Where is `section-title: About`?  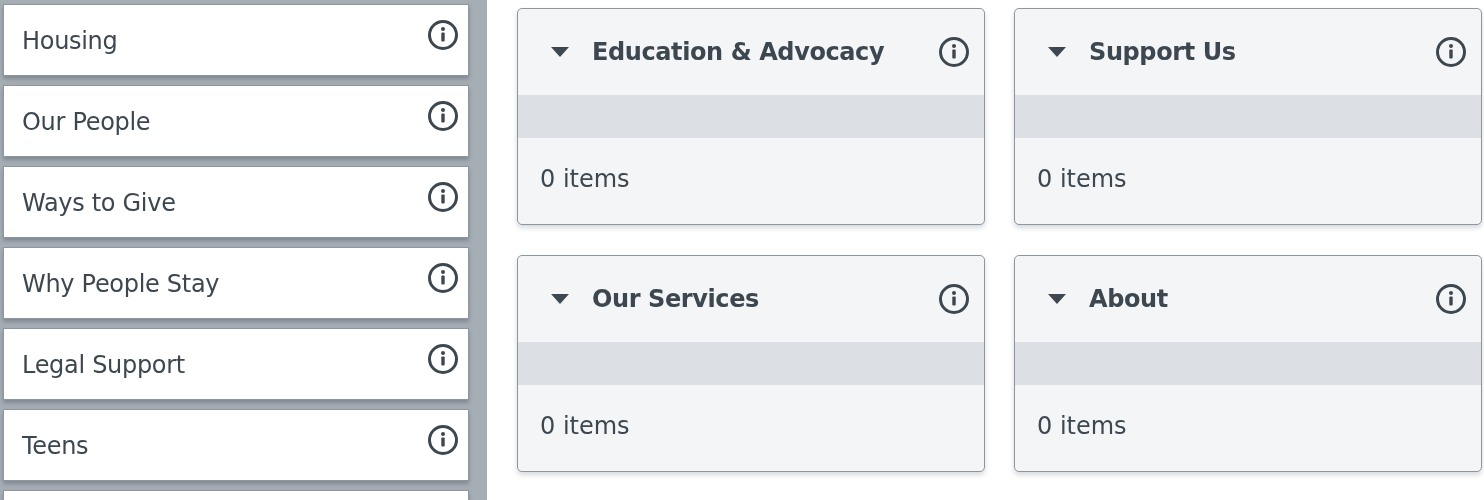 section-title: About is located at coordinates (1129, 299).